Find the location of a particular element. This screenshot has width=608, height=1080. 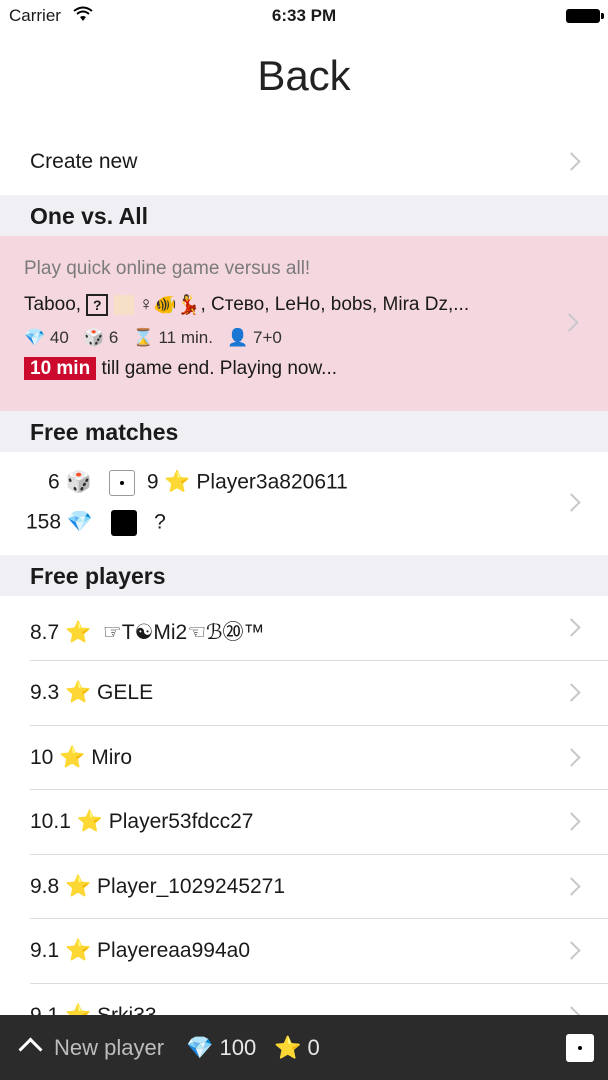

bottom-bar: New player 💎 100 ⭐ 0 is located at coordinates (304, 1047).